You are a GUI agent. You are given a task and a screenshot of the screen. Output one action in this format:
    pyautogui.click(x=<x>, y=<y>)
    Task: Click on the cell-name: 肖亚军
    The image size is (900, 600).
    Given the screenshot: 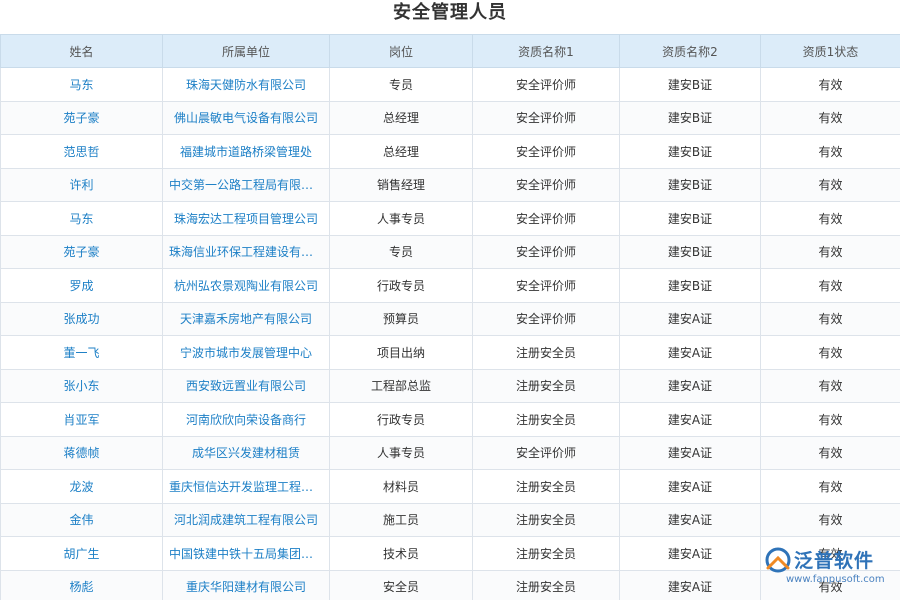 What is the action you would take?
    pyautogui.click(x=81, y=419)
    